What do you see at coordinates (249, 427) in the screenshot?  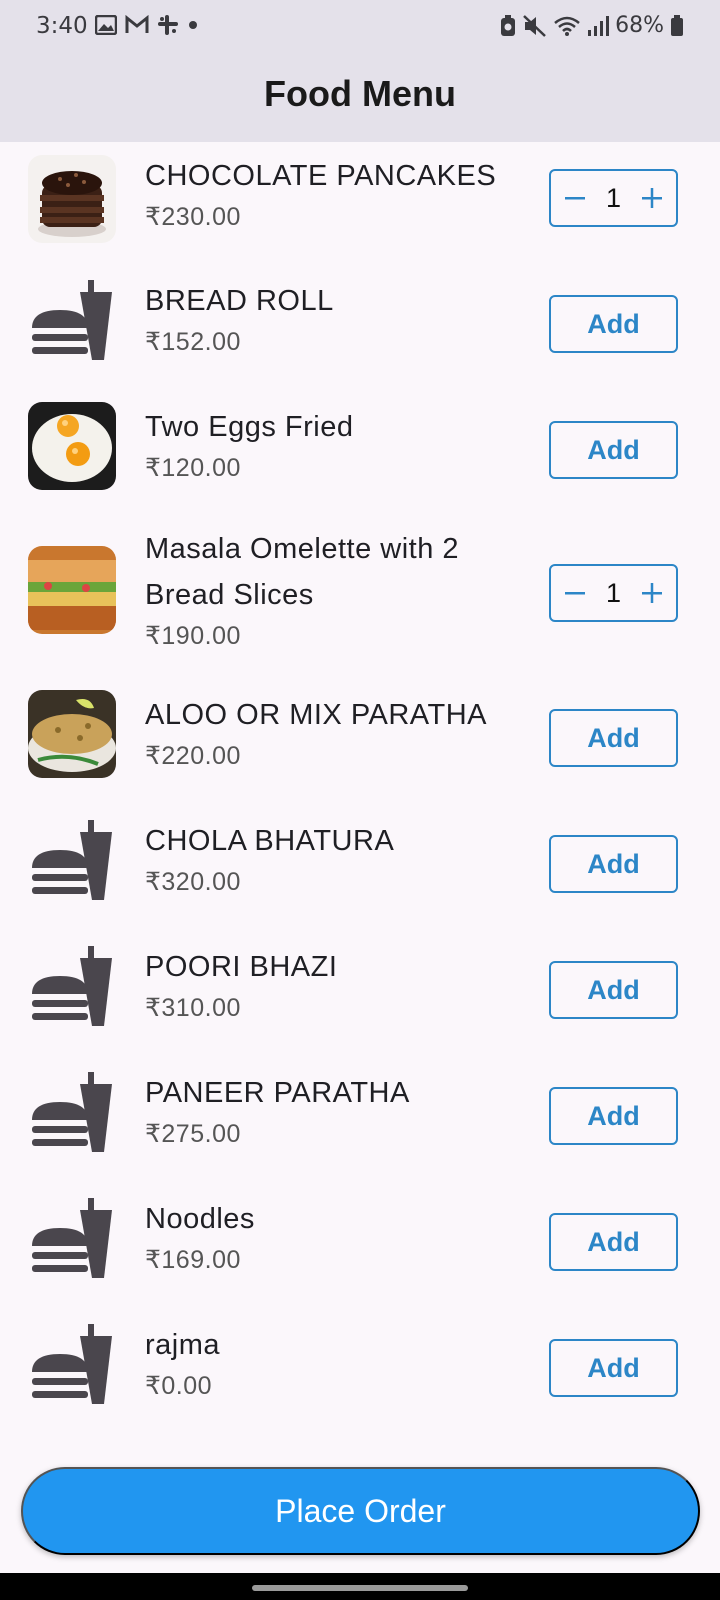 I see `item-name: Two Eggs Fried` at bounding box center [249, 427].